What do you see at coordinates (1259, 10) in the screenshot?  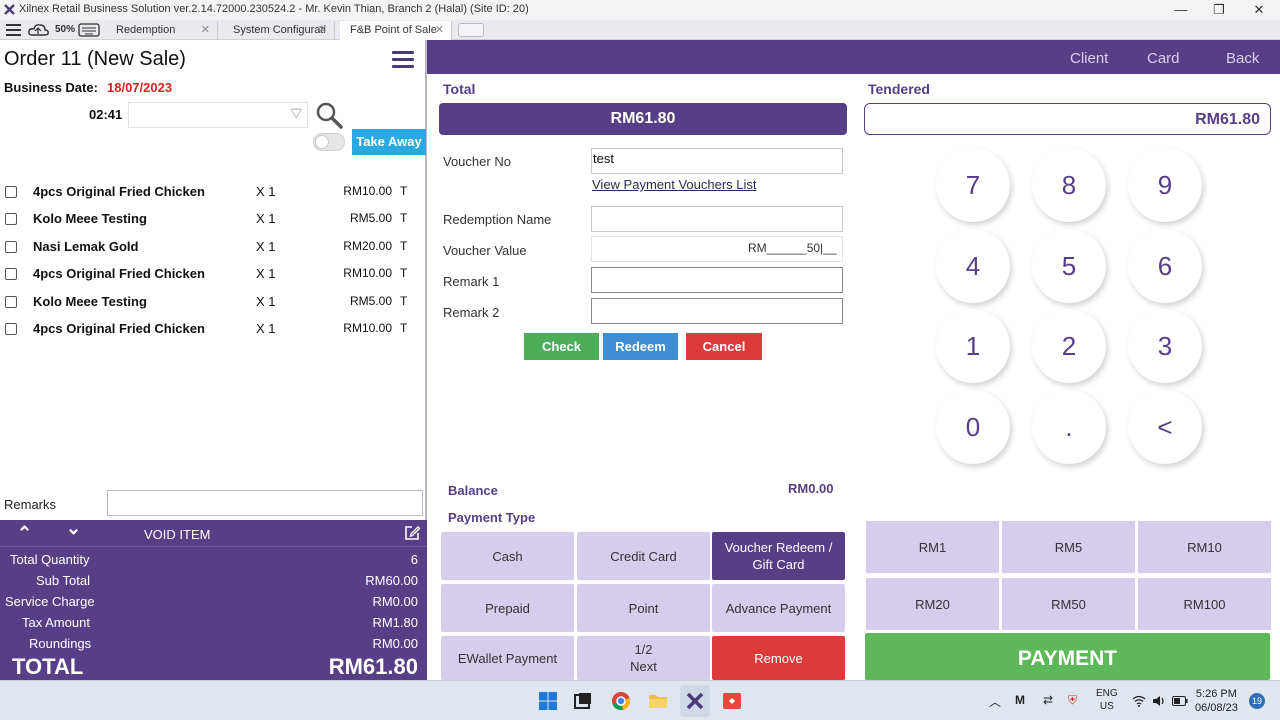 I see `close-window-button: ✕` at bounding box center [1259, 10].